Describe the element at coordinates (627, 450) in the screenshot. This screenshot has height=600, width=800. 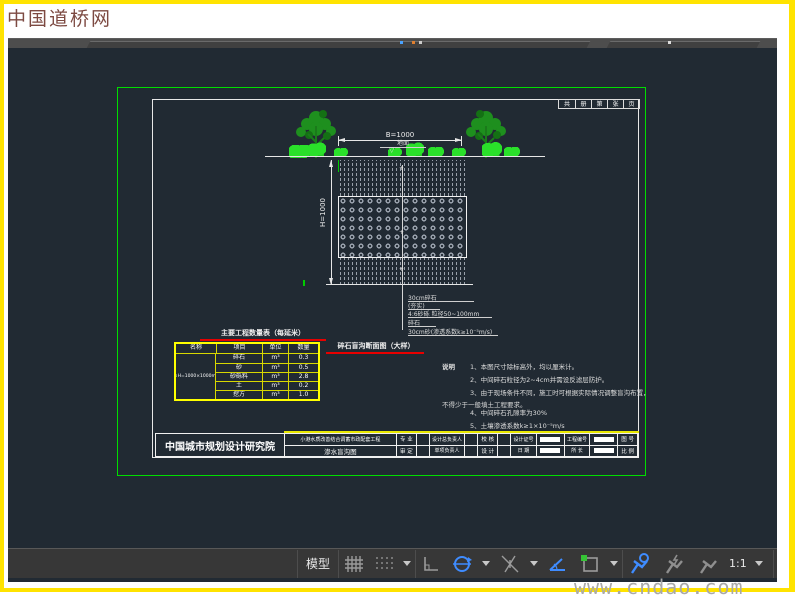
I see `tb-label: 比 例` at that location.